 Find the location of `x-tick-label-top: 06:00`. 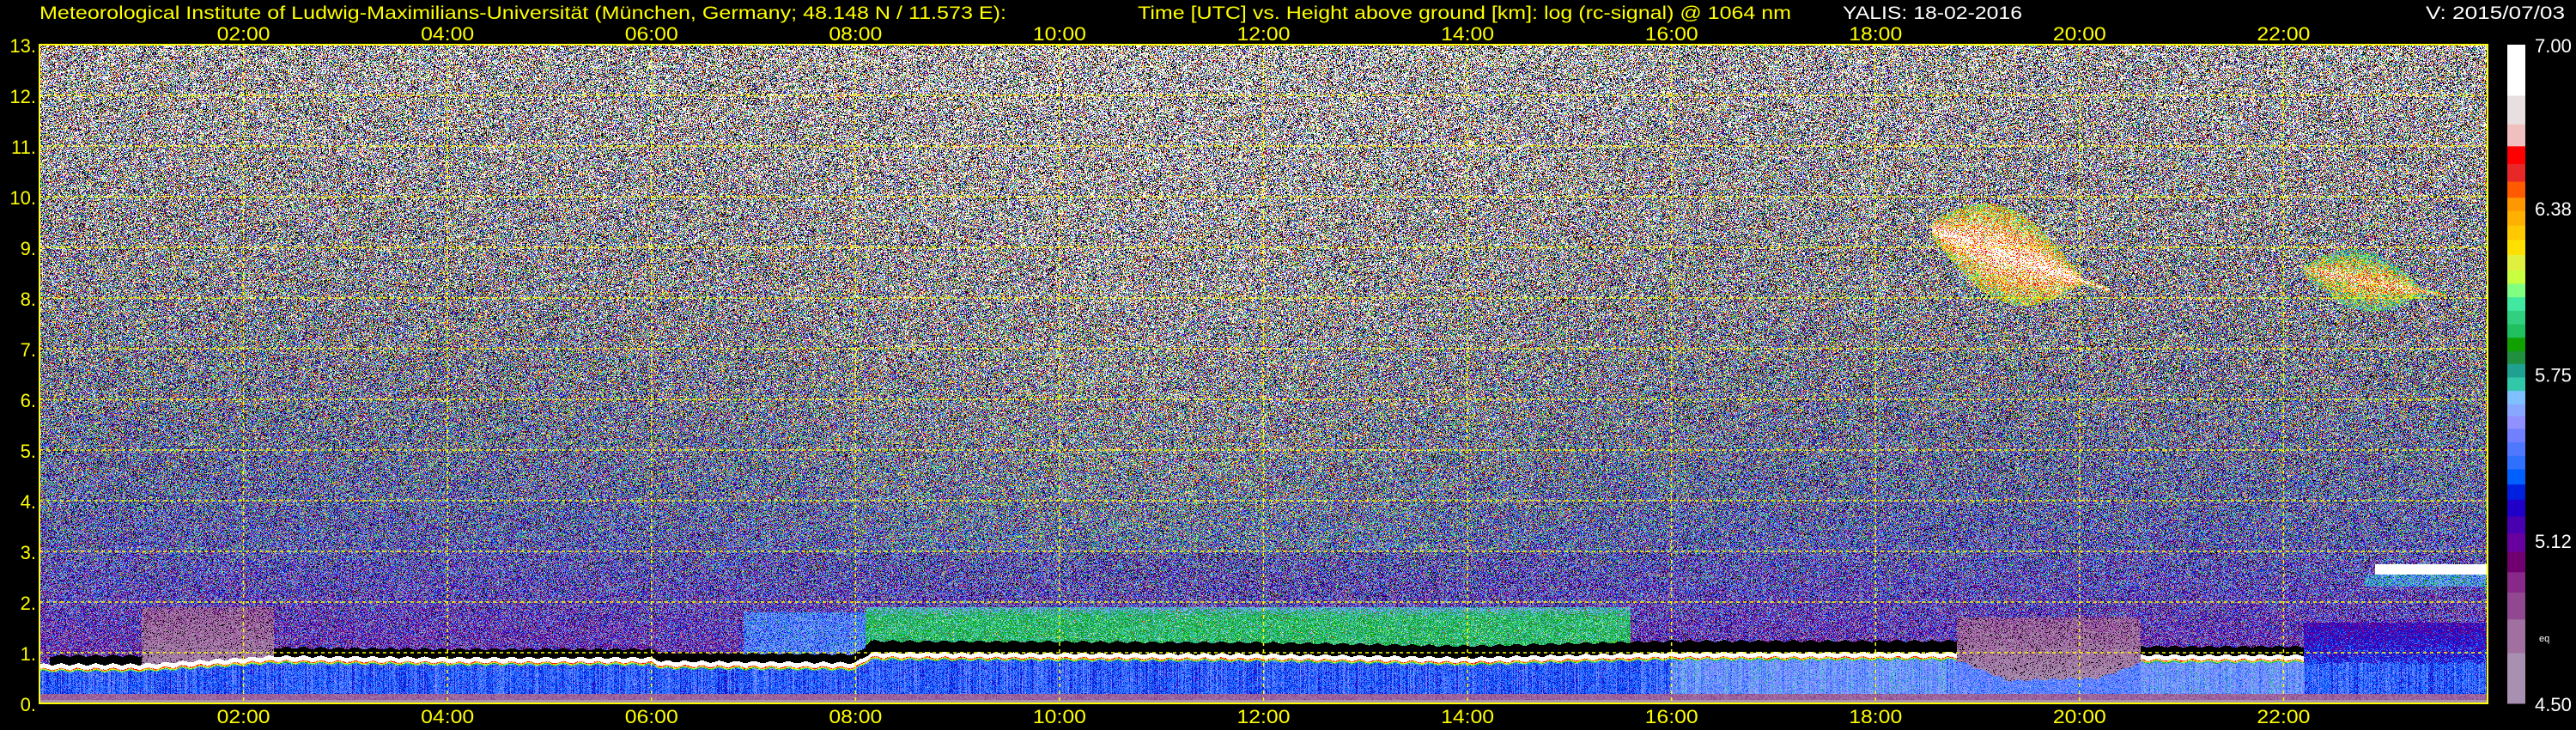

x-tick-label-top: 06:00 is located at coordinates (651, 34).